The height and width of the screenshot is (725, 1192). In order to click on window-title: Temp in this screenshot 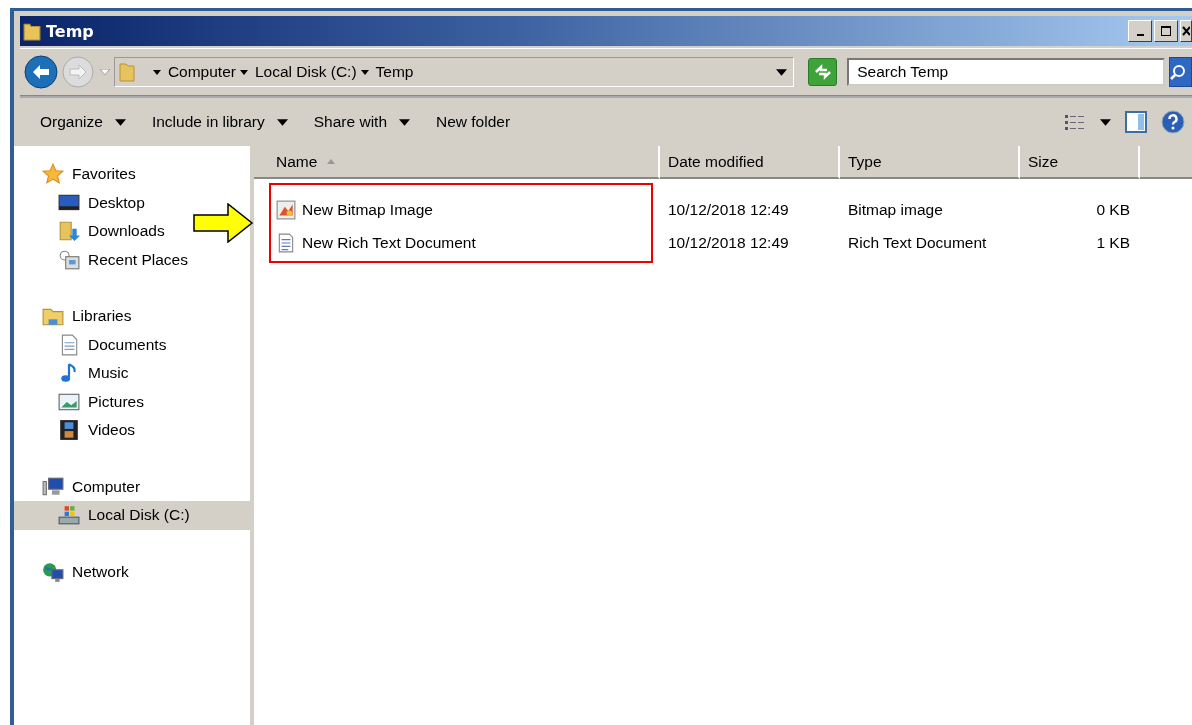, I will do `click(70, 31)`.